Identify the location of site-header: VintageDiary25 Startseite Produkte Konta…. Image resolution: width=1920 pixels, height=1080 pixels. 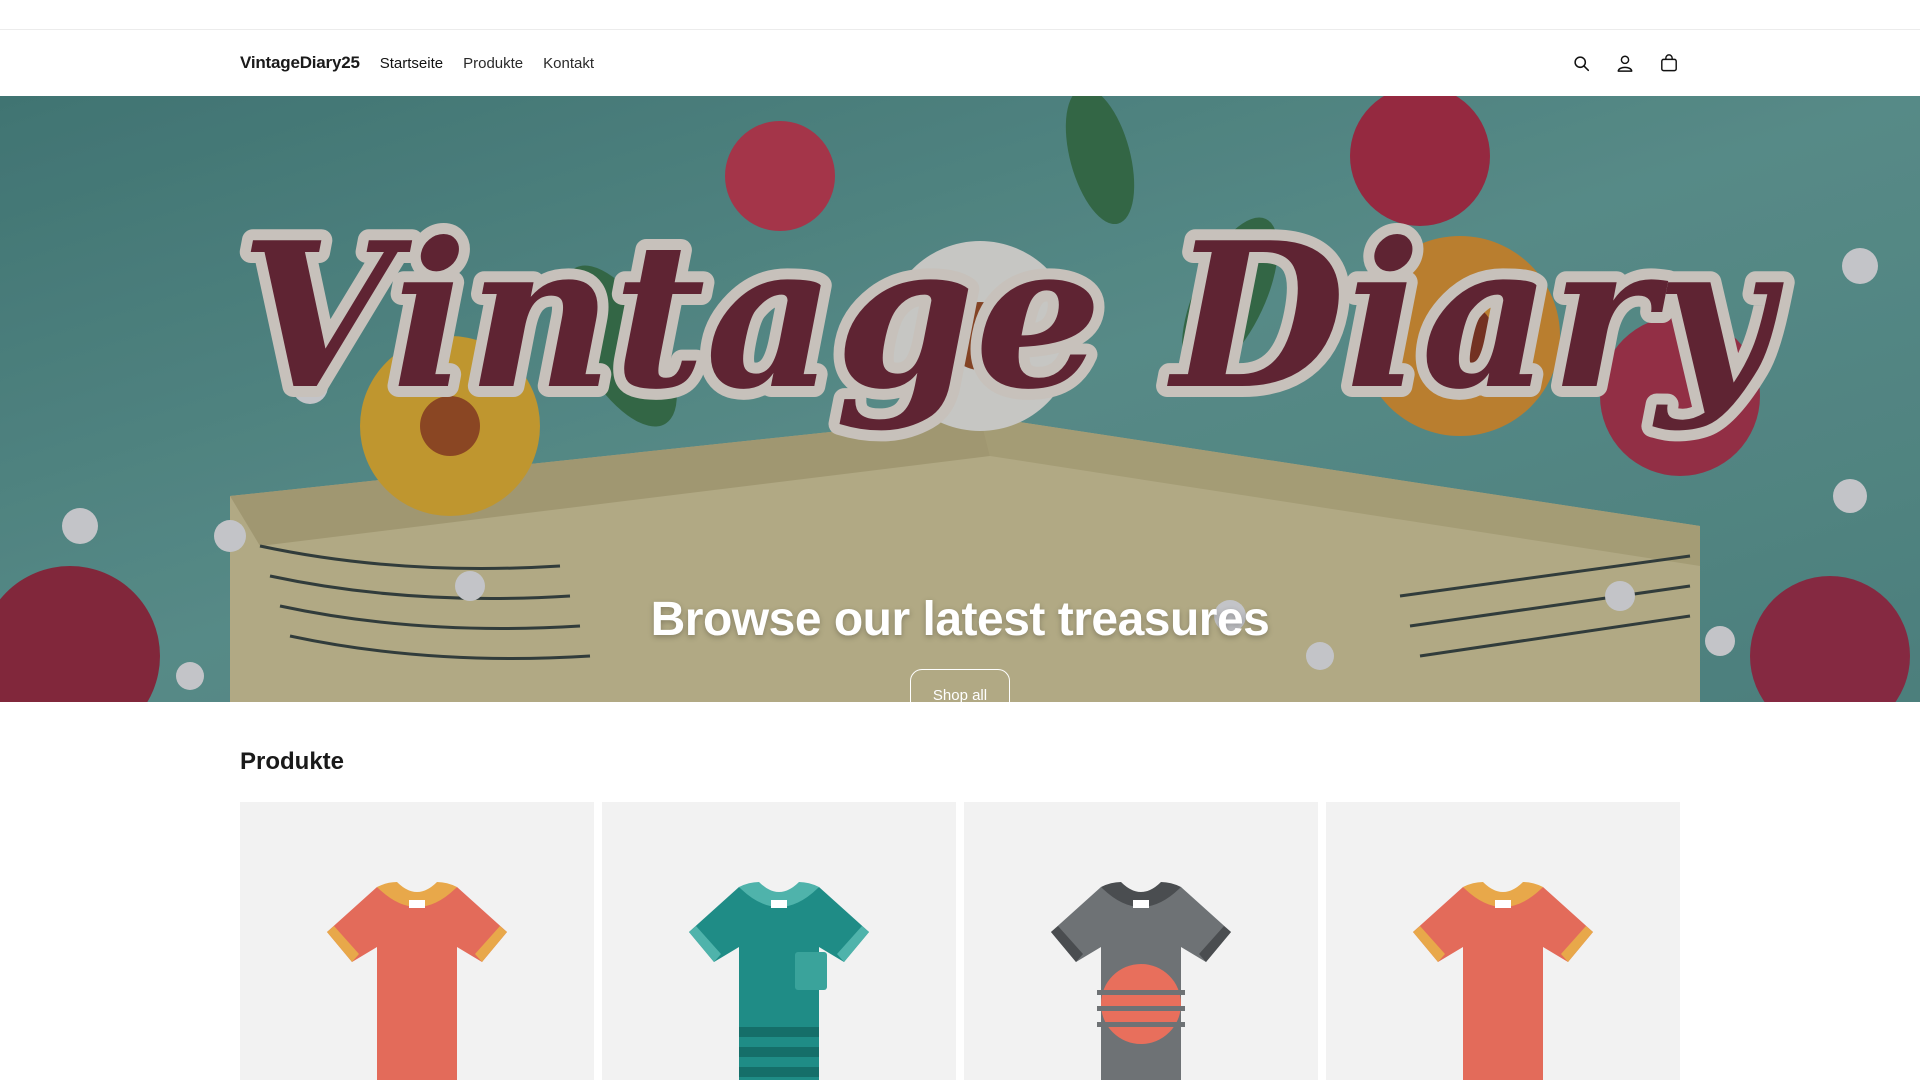
(960, 63).